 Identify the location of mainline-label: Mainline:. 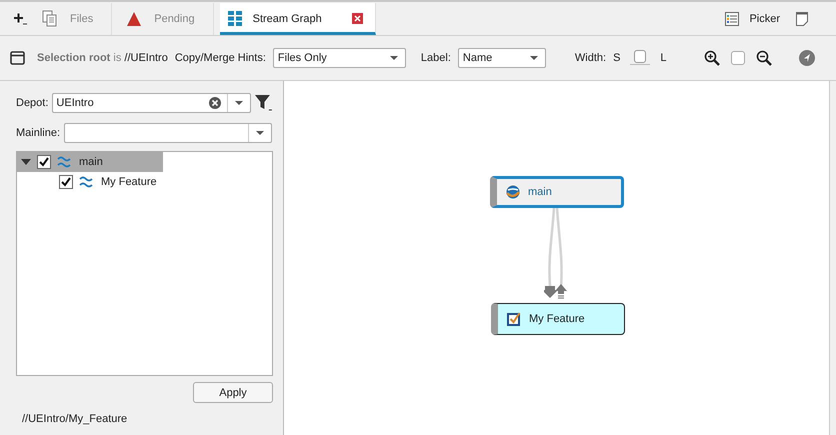
(38, 133).